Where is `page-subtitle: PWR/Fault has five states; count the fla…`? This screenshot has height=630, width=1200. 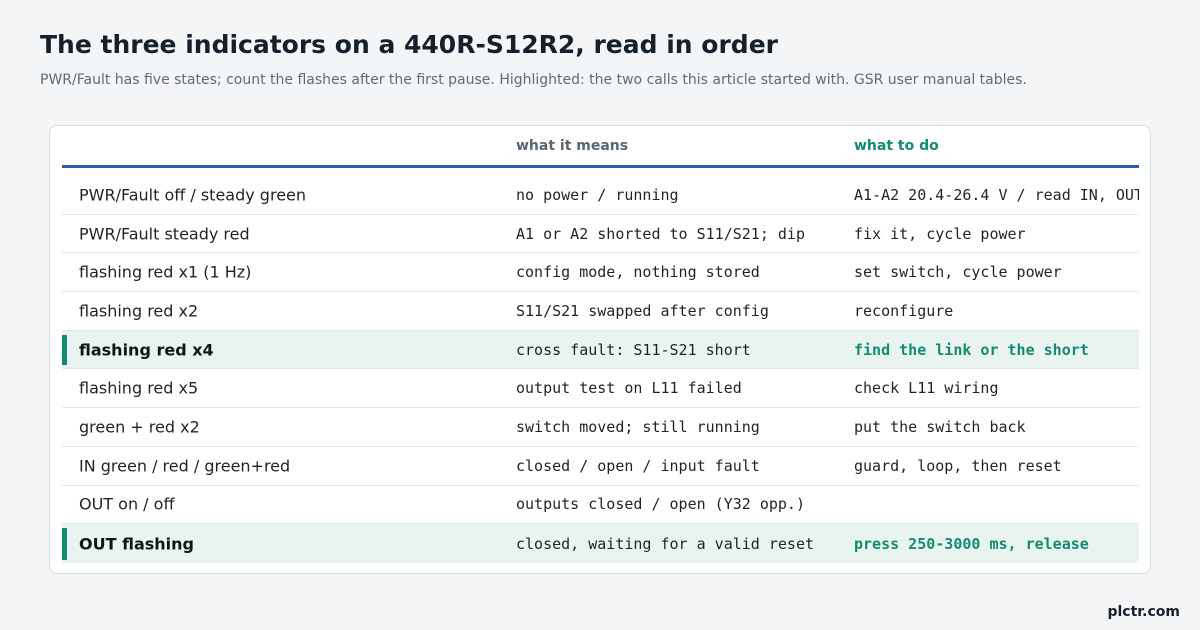
page-subtitle: PWR/Fault has five states; count the fla… is located at coordinates (533, 80).